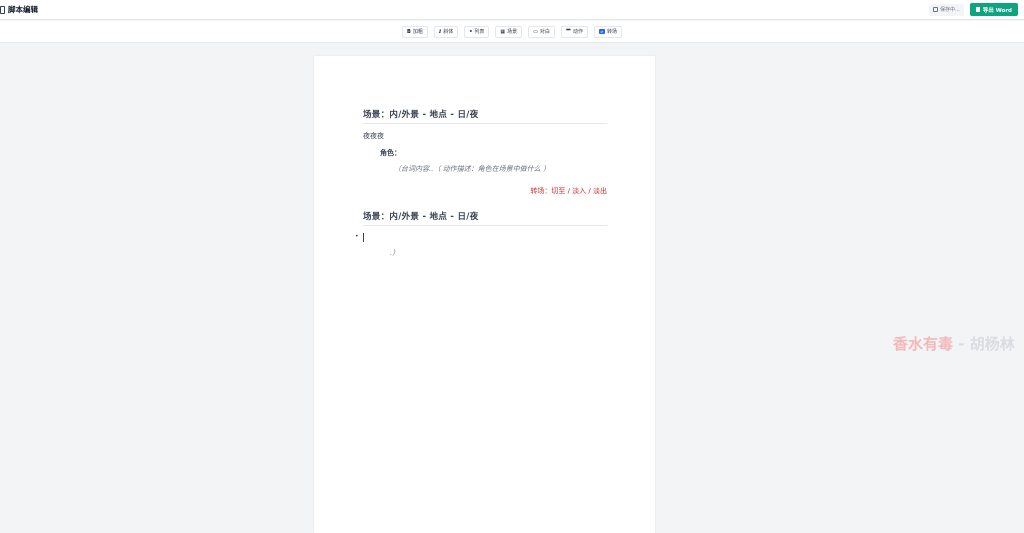  I want to click on document-icon, so click(2, 9).